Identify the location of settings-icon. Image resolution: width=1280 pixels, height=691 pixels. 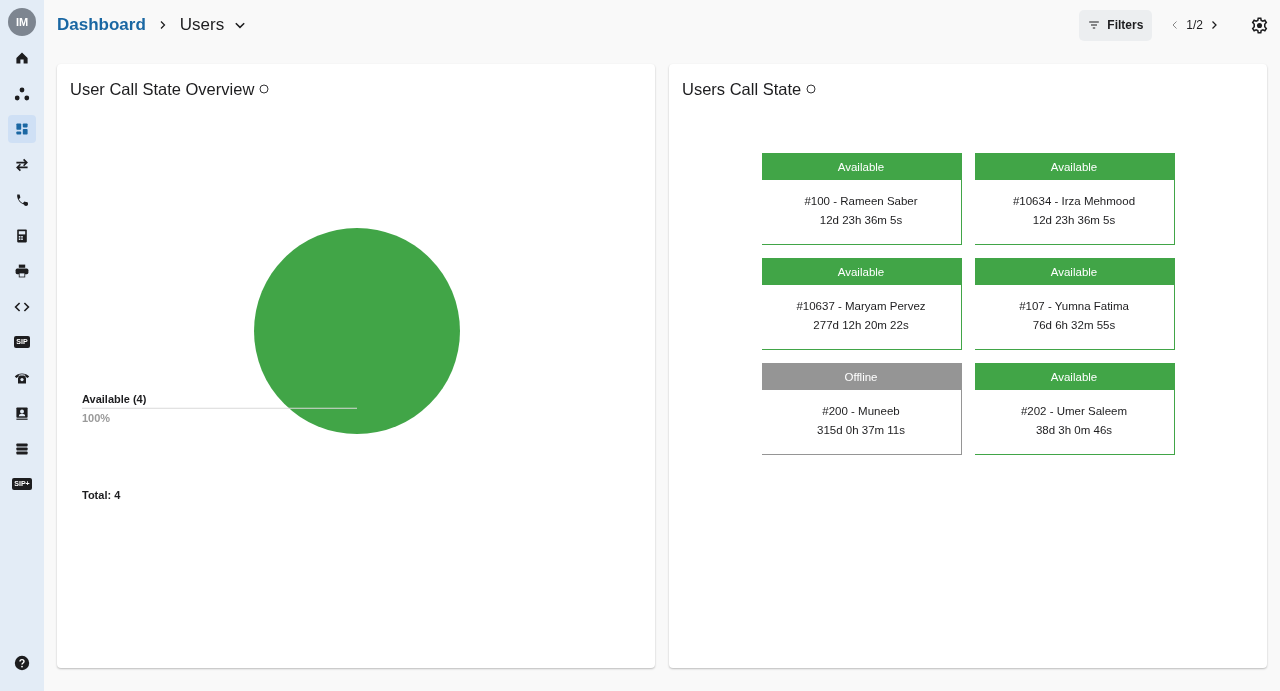
(1259, 25).